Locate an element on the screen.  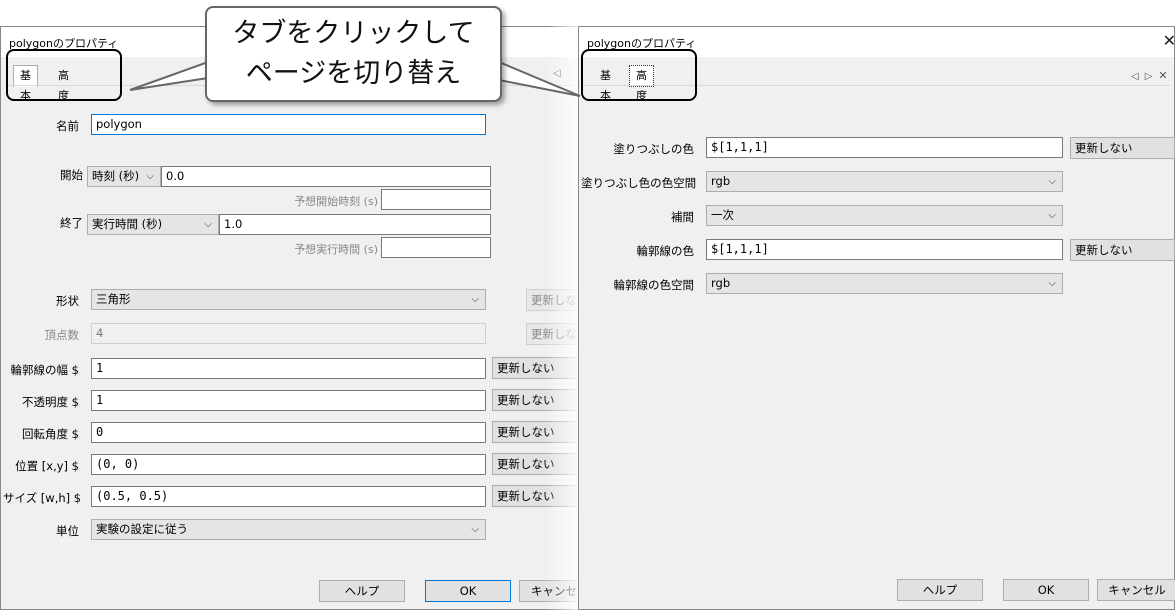
shape-value: 三角形 is located at coordinates (113, 299).